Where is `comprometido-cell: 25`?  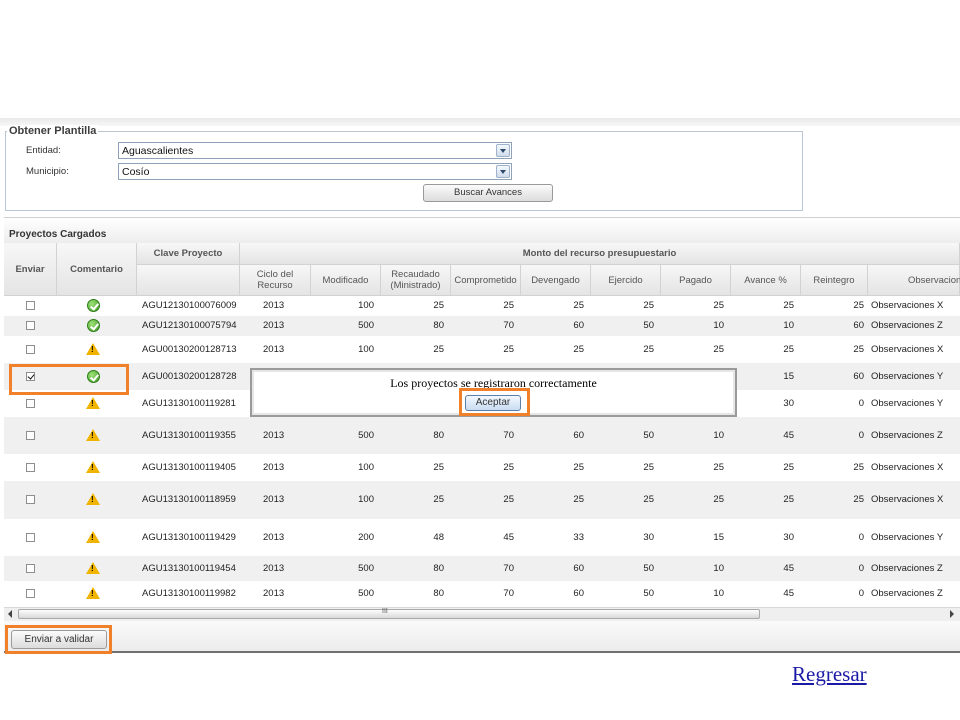 comprometido-cell: 25 is located at coordinates (508, 305).